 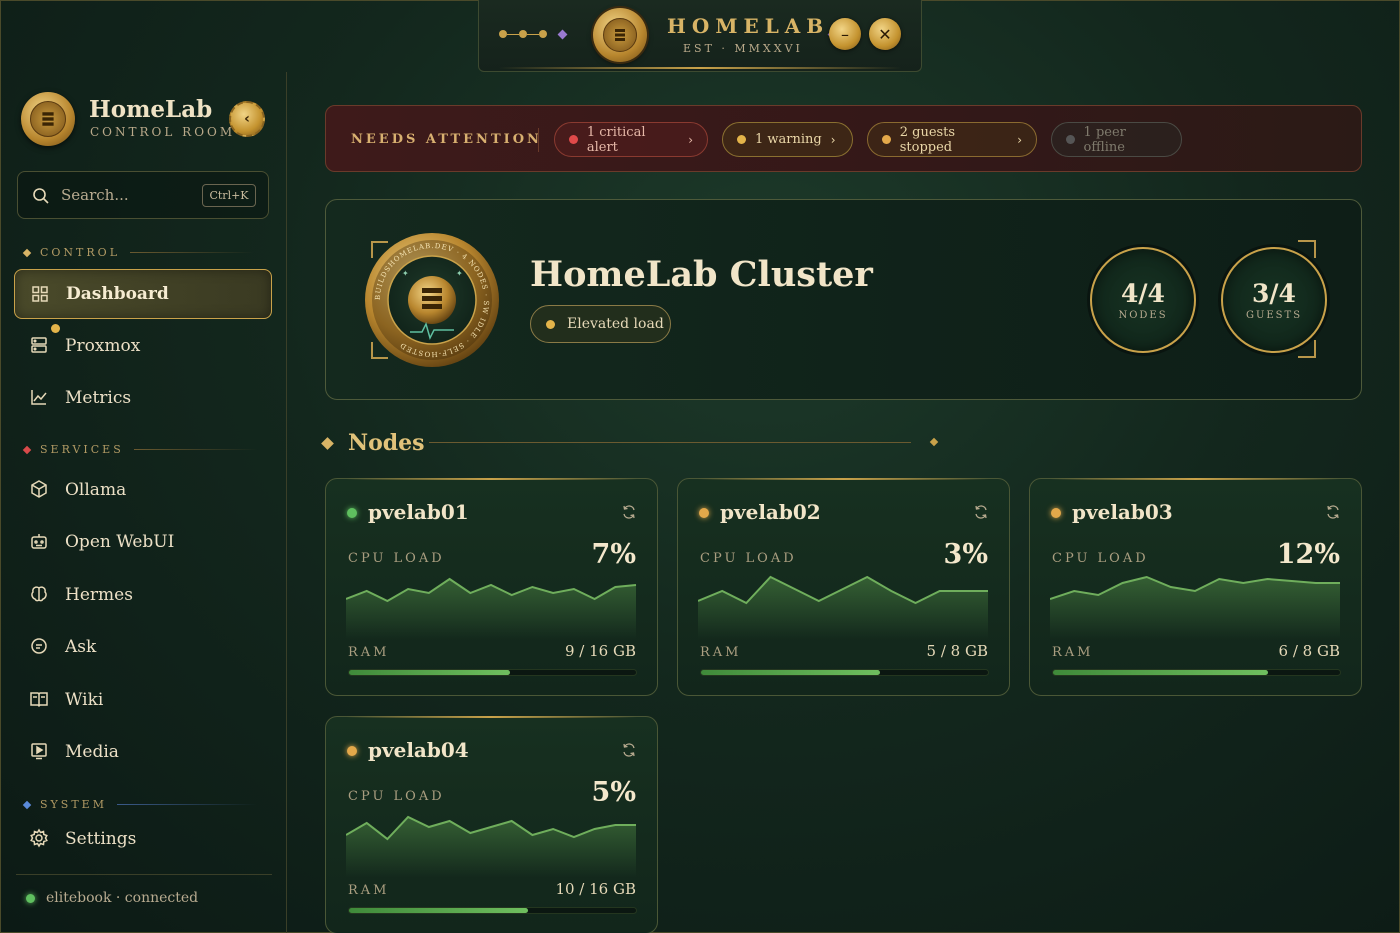 I want to click on ram-value: 9 / 16 GB, so click(x=600, y=651).